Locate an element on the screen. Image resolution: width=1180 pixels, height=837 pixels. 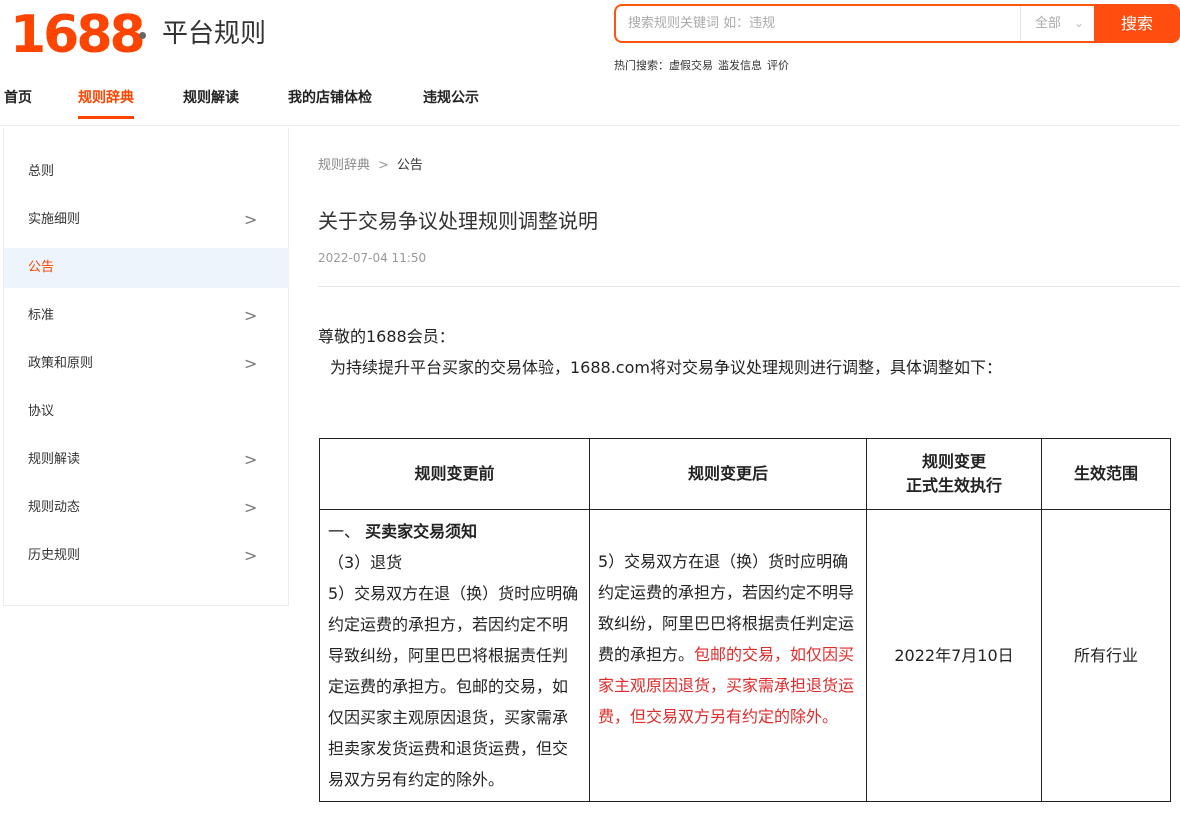
cell-scope: 所有行业 is located at coordinates (1106, 655).